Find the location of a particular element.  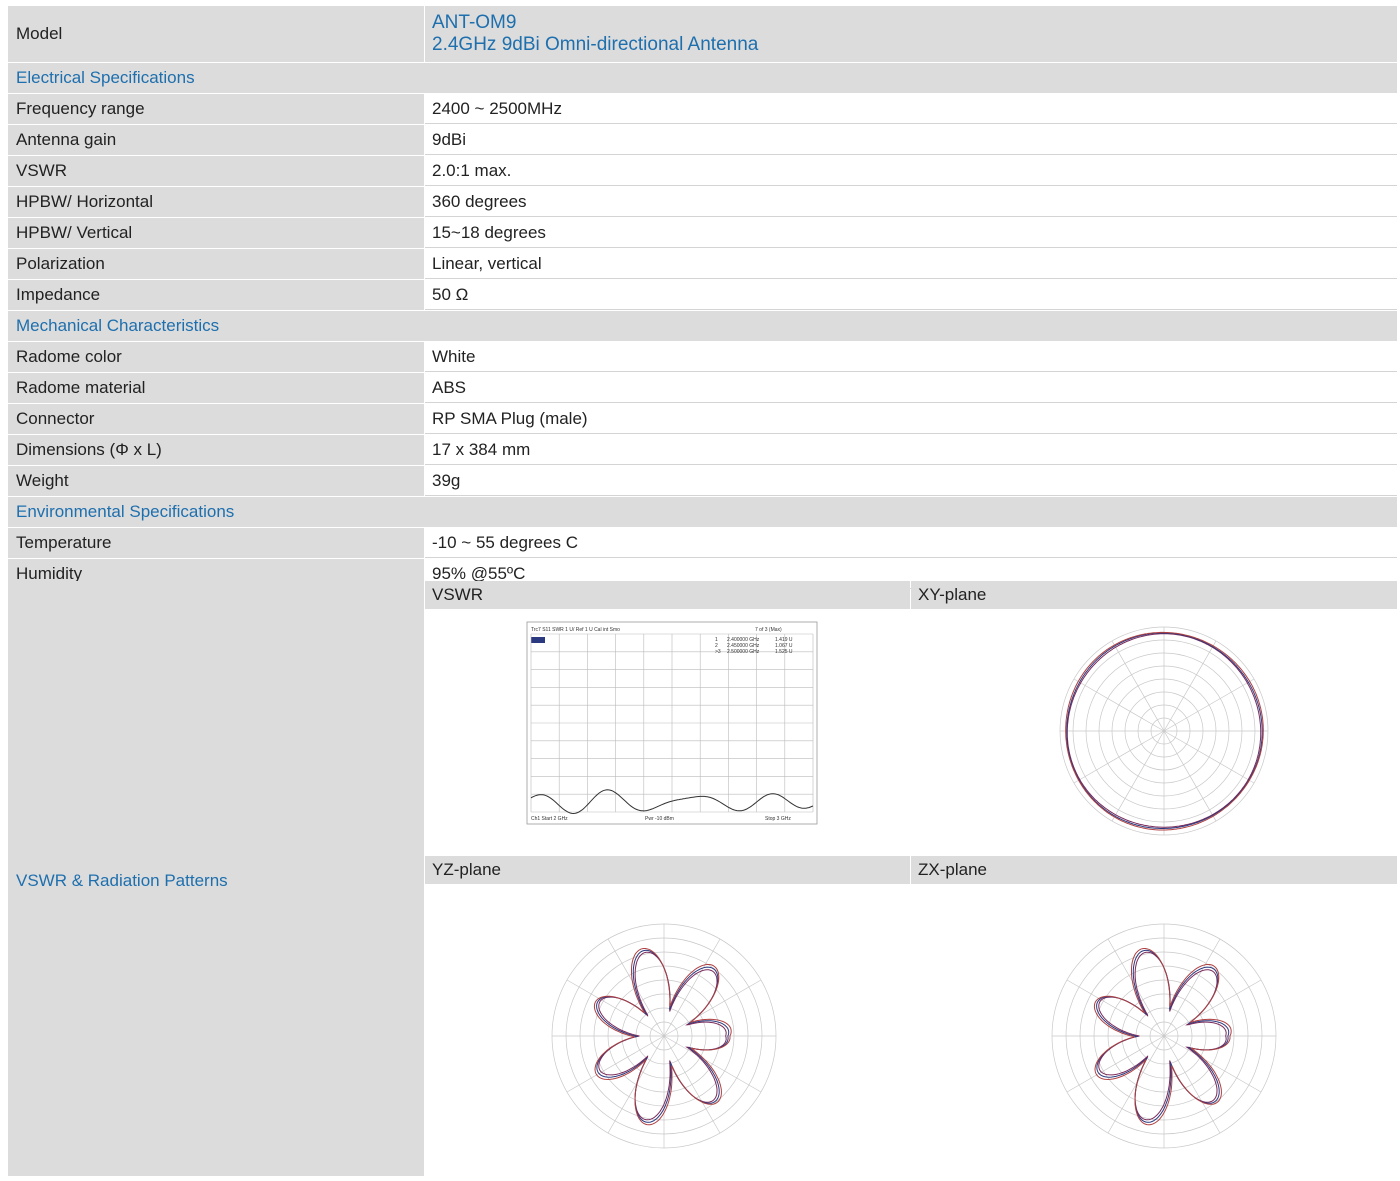

spec-row: Impedance 50 Ω is located at coordinates (702, 295).